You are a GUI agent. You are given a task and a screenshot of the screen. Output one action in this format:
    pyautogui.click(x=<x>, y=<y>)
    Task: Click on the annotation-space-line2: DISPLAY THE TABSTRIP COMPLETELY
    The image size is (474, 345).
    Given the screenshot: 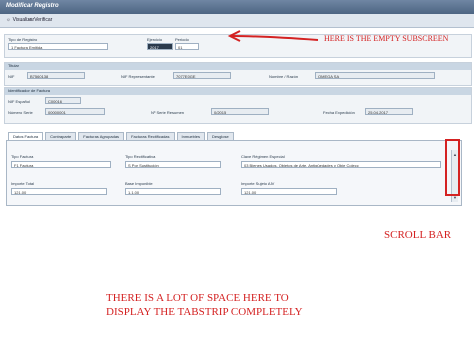 What is the action you would take?
    pyautogui.click(x=204, y=312)
    